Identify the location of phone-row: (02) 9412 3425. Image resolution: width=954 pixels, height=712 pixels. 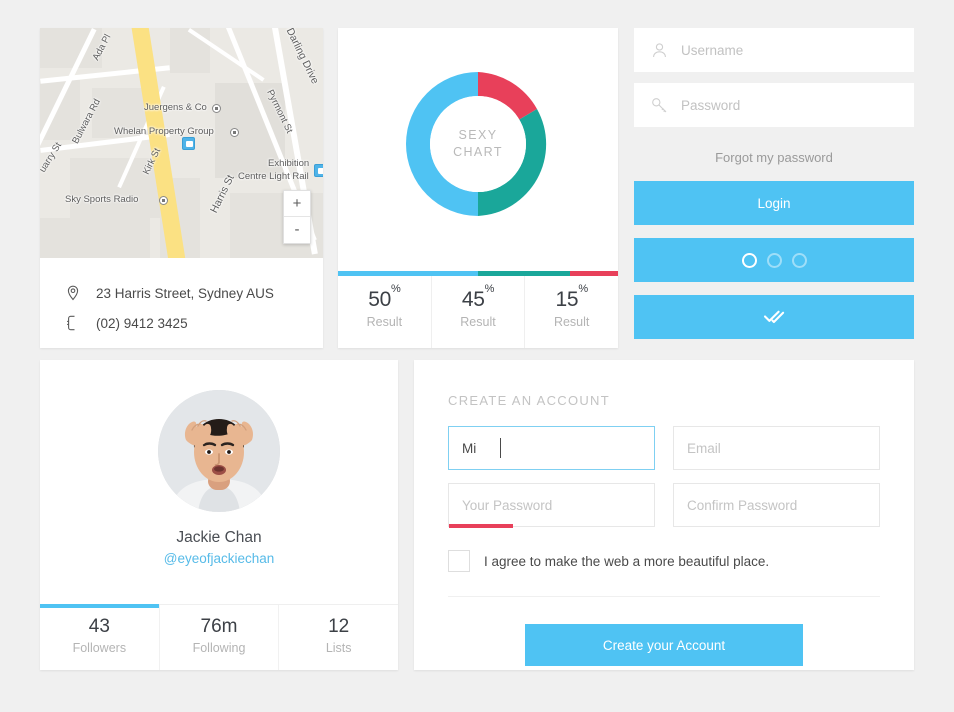
(181, 323).